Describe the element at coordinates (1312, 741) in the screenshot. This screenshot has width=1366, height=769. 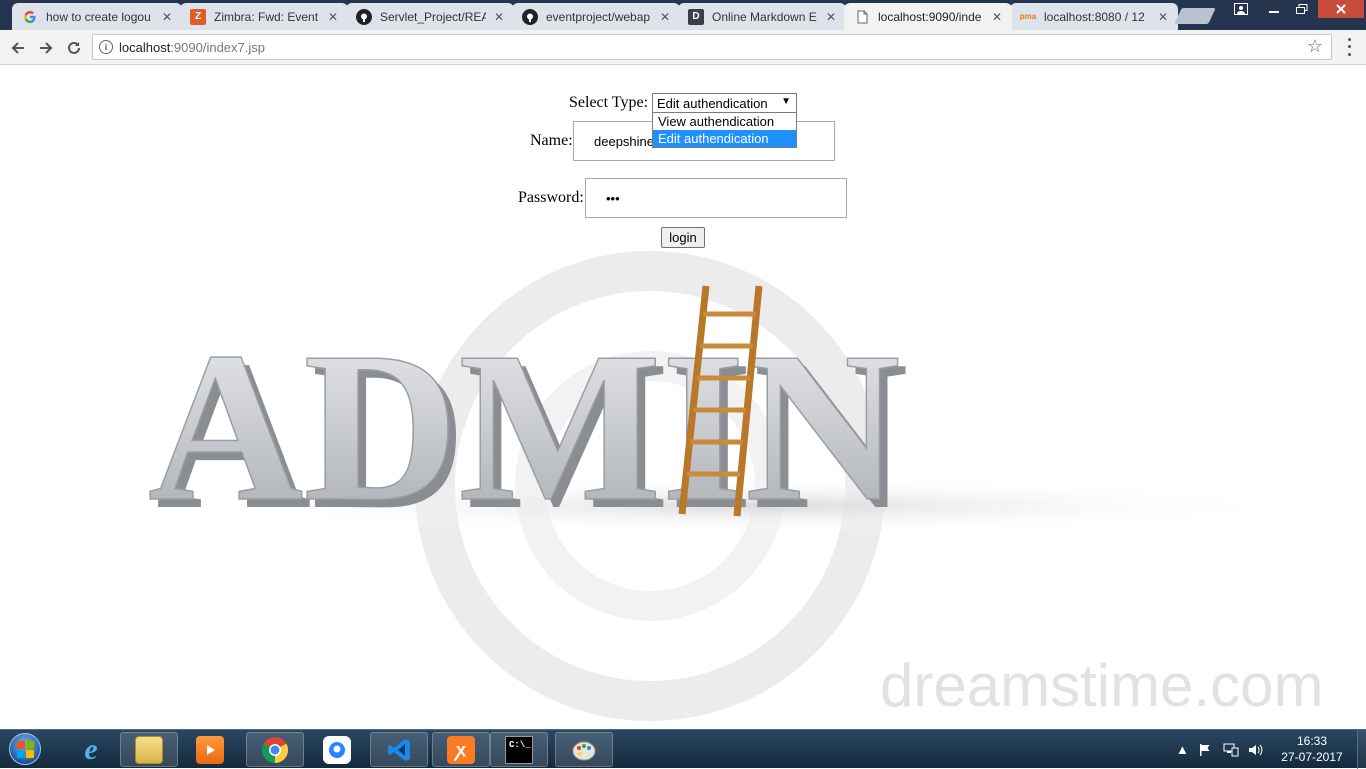
I see `clock-time: 16:33` at that location.